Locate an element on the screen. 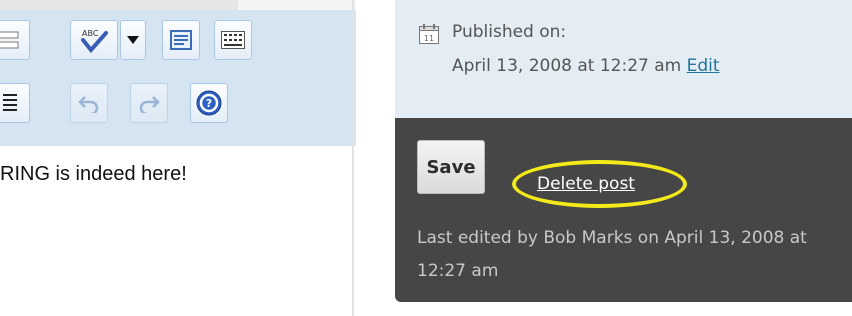  indent-icon is located at coordinates (9, 103).